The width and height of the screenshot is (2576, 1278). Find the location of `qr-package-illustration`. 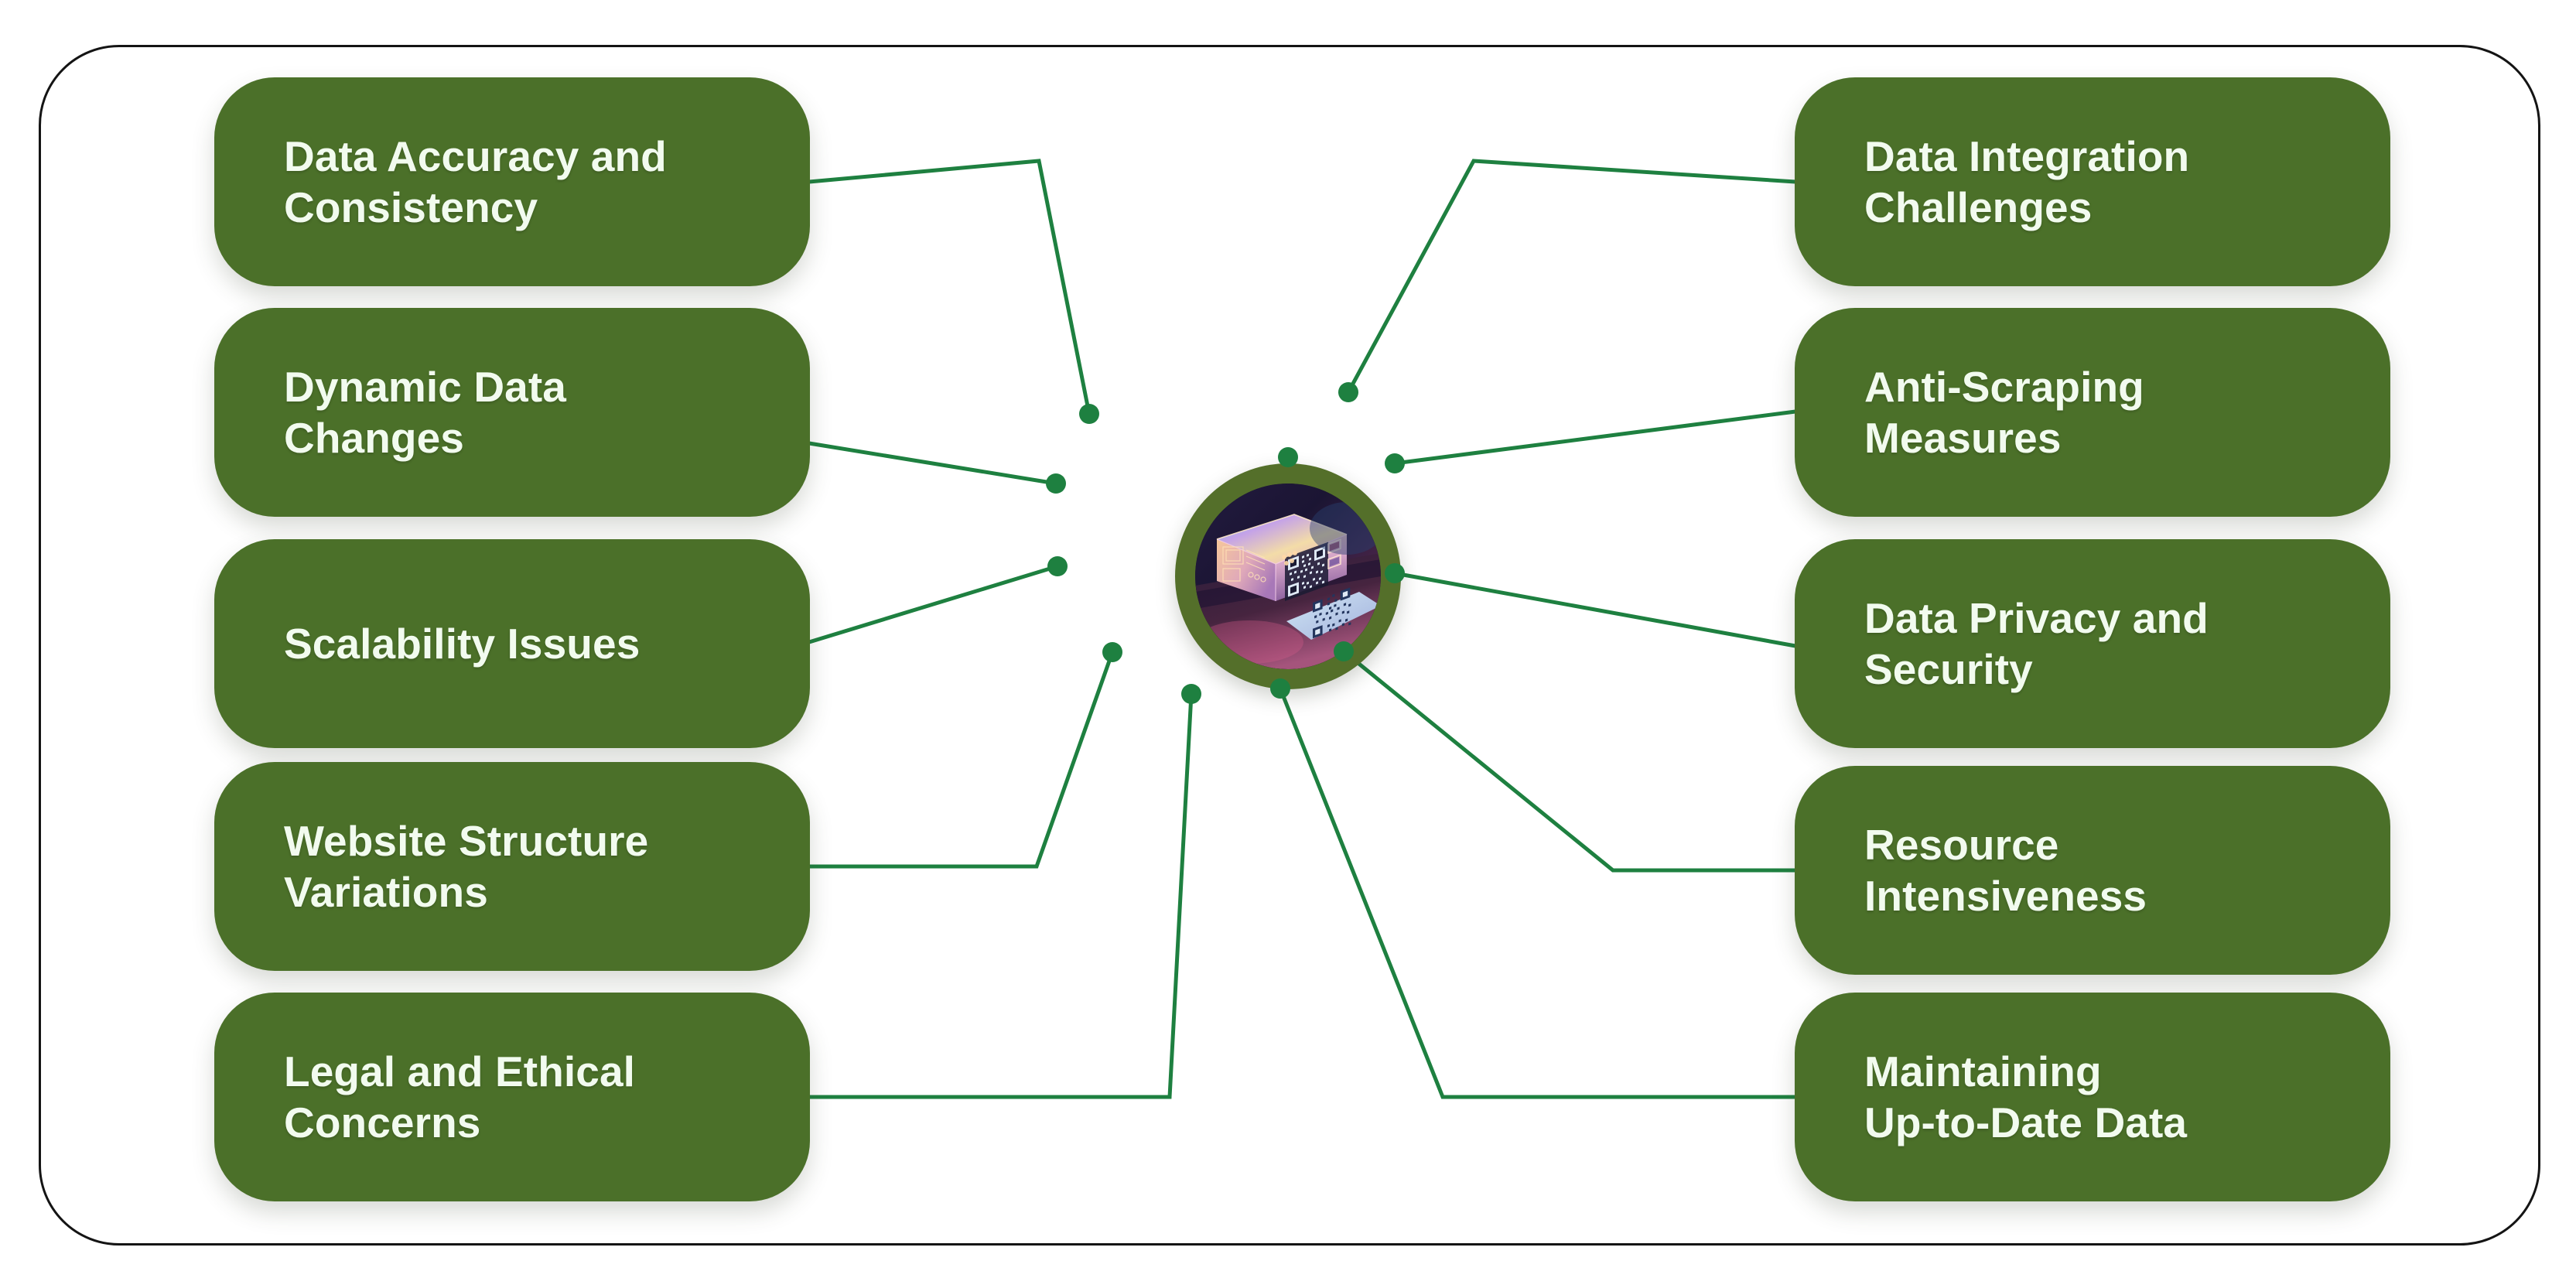

qr-package-illustration is located at coordinates (1288, 576).